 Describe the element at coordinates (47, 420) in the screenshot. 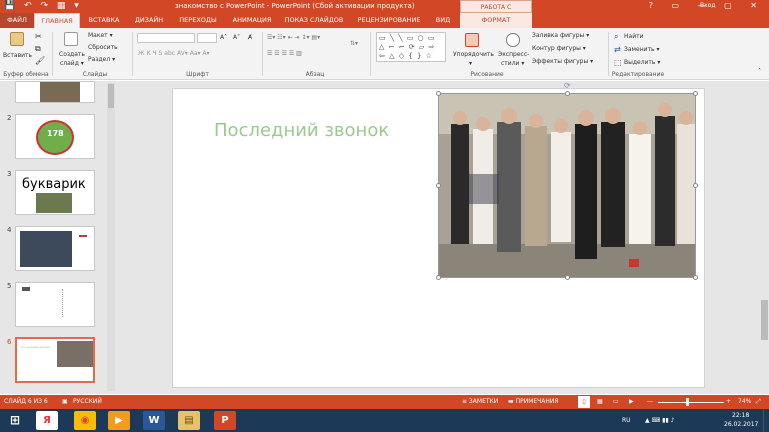

I see `yandex-icon: Я` at that location.